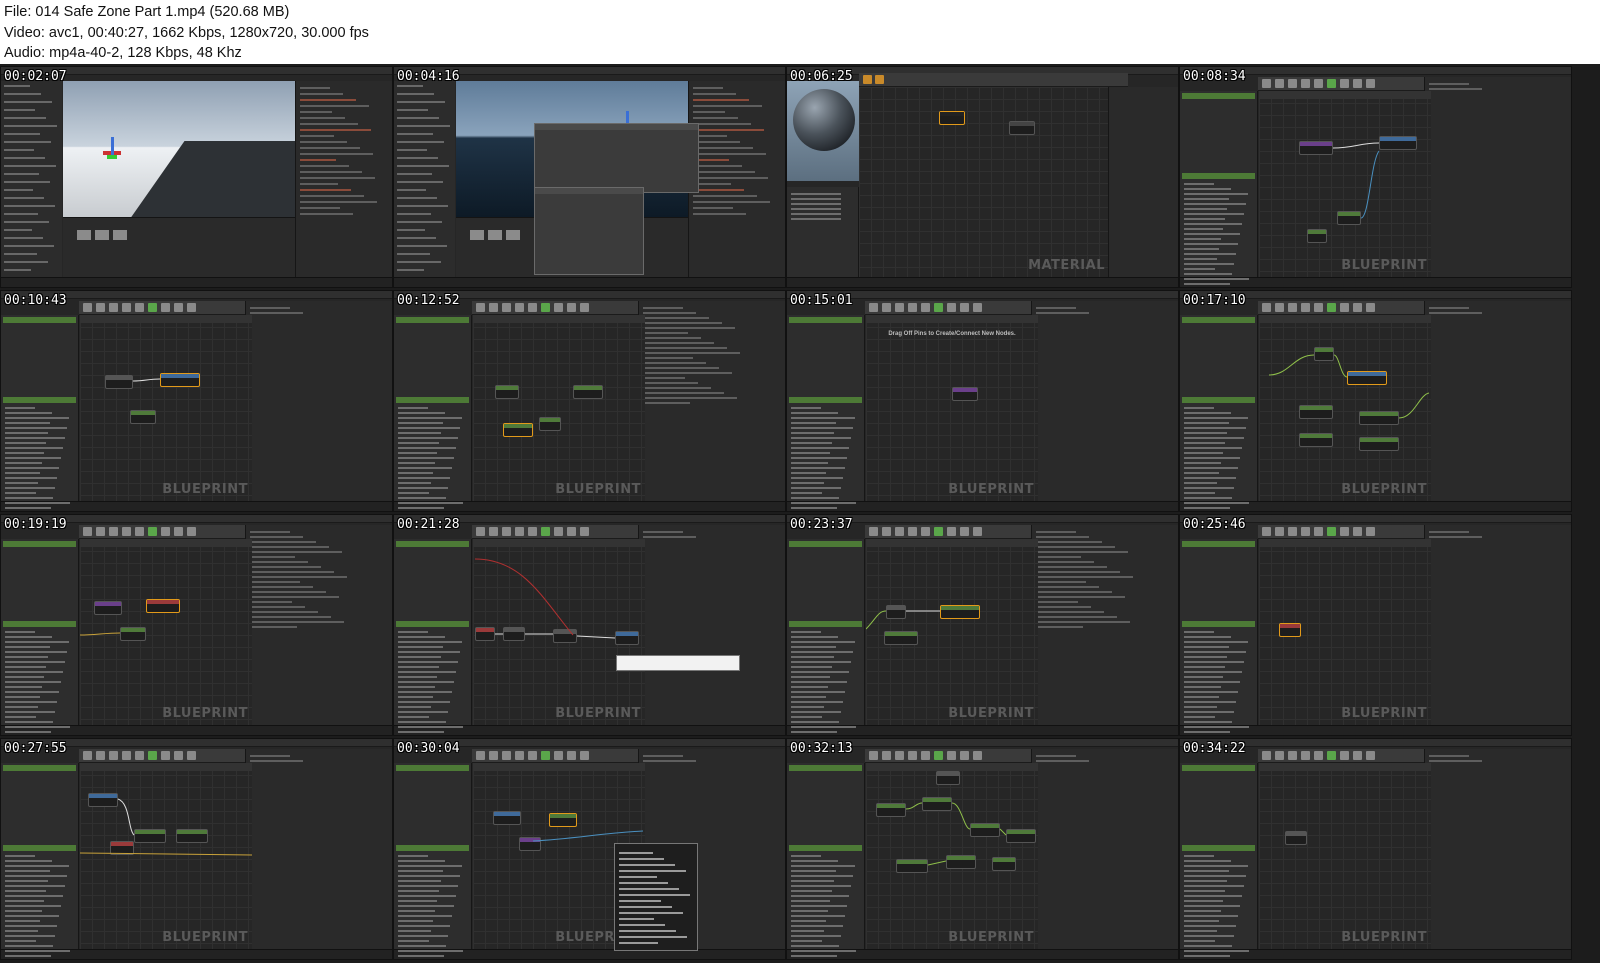 This screenshot has width=1600, height=963. I want to click on thumbnail: 00:21:28 BLUEPRINT, so click(589, 625).